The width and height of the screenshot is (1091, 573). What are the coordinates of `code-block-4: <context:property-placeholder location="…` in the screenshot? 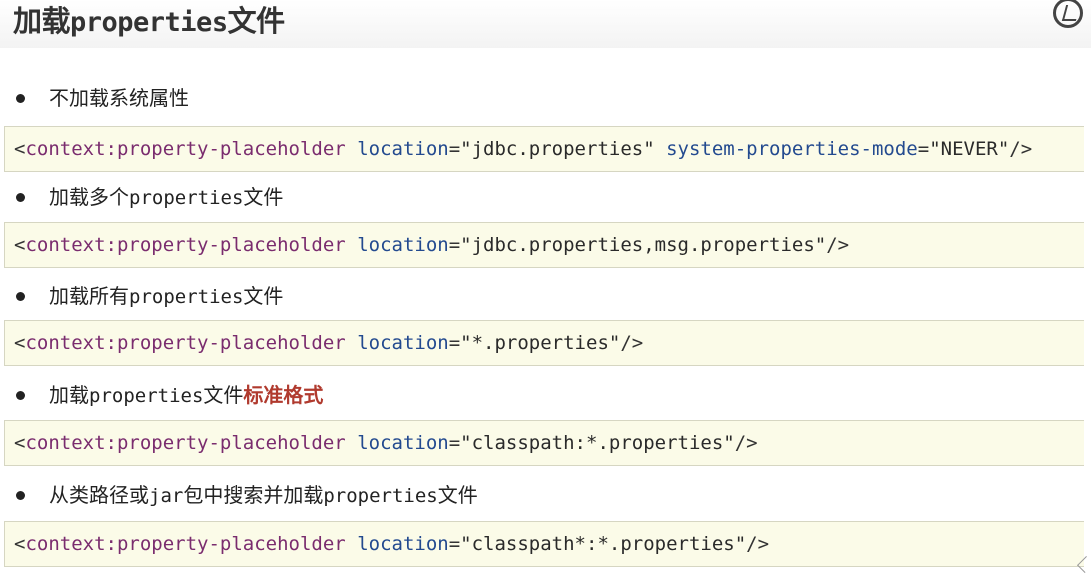 It's located at (544, 443).